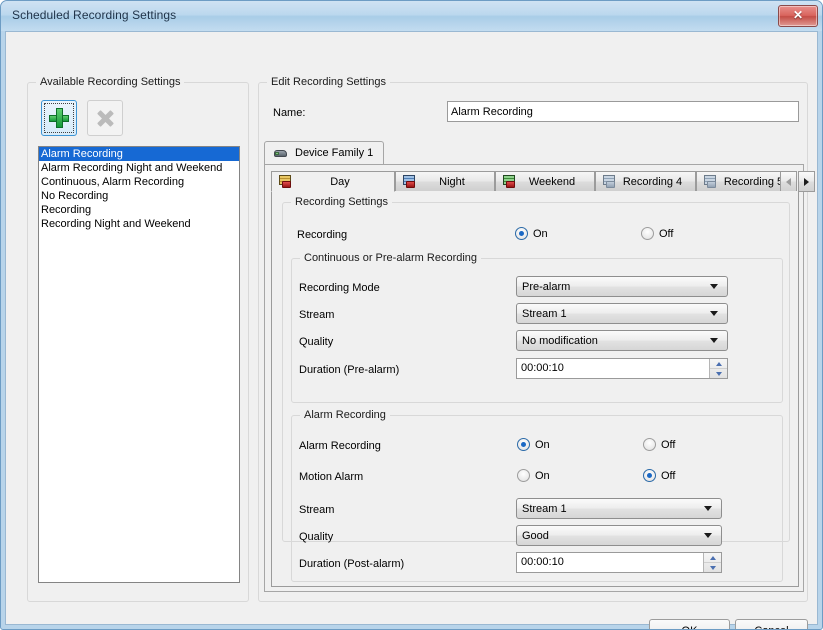  Describe the element at coordinates (533, 475) in the screenshot. I see `motion-alarm-on-radio: On` at that location.